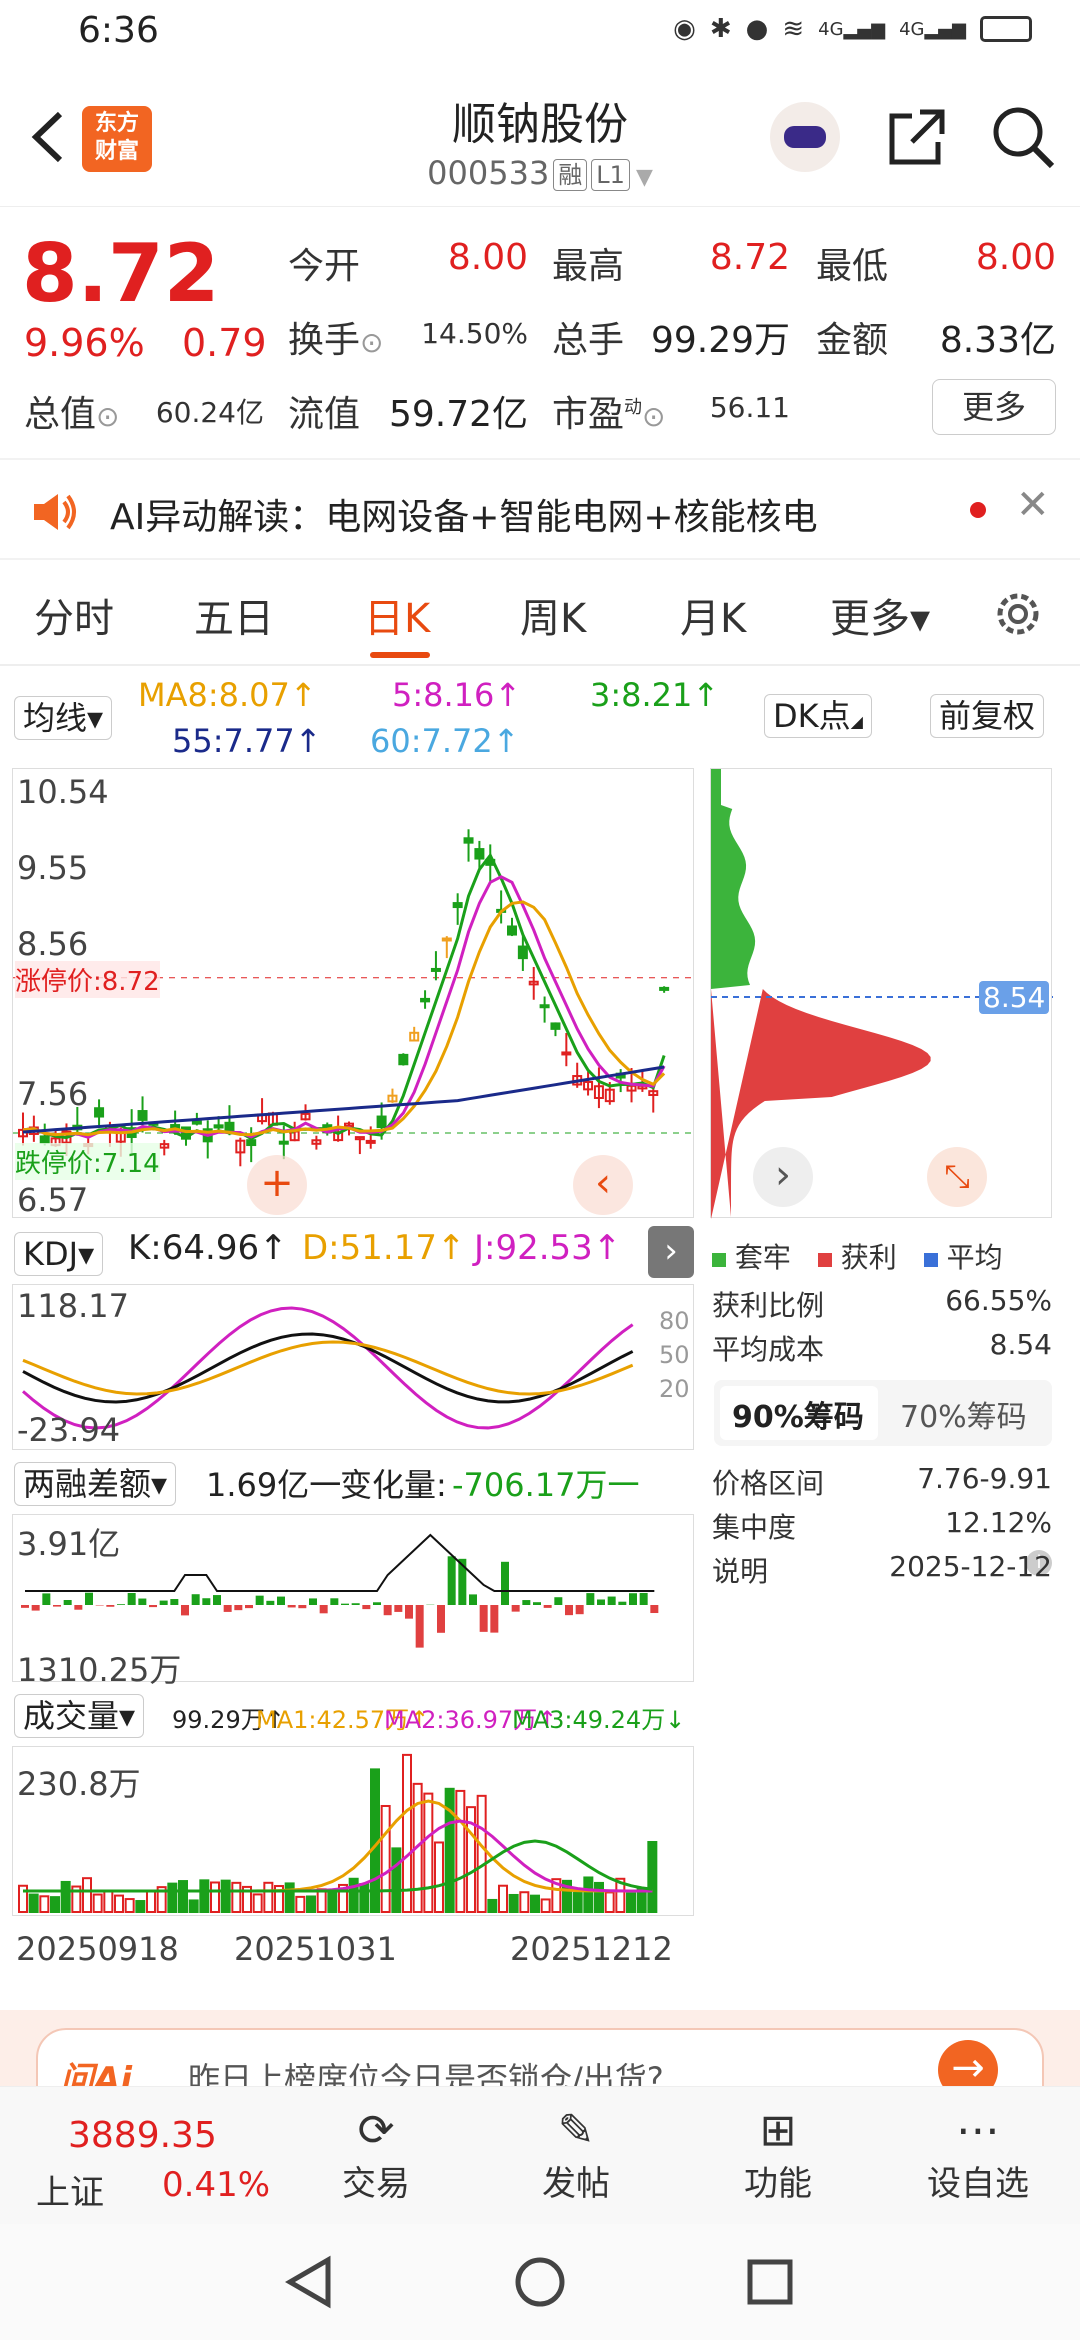 The height and width of the screenshot is (2340, 1080). I want to click on limit-down-label: 跌停价:7.14, so click(87, 1161).